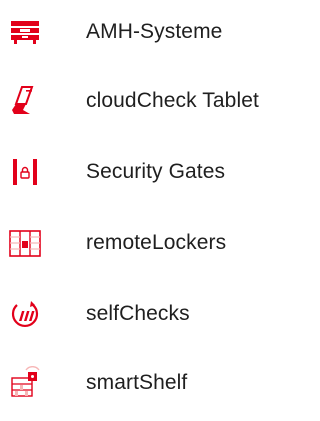 The image size is (320, 421). What do you see at coordinates (156, 171) in the screenshot?
I see `menu-item-label: Security Gates` at bounding box center [156, 171].